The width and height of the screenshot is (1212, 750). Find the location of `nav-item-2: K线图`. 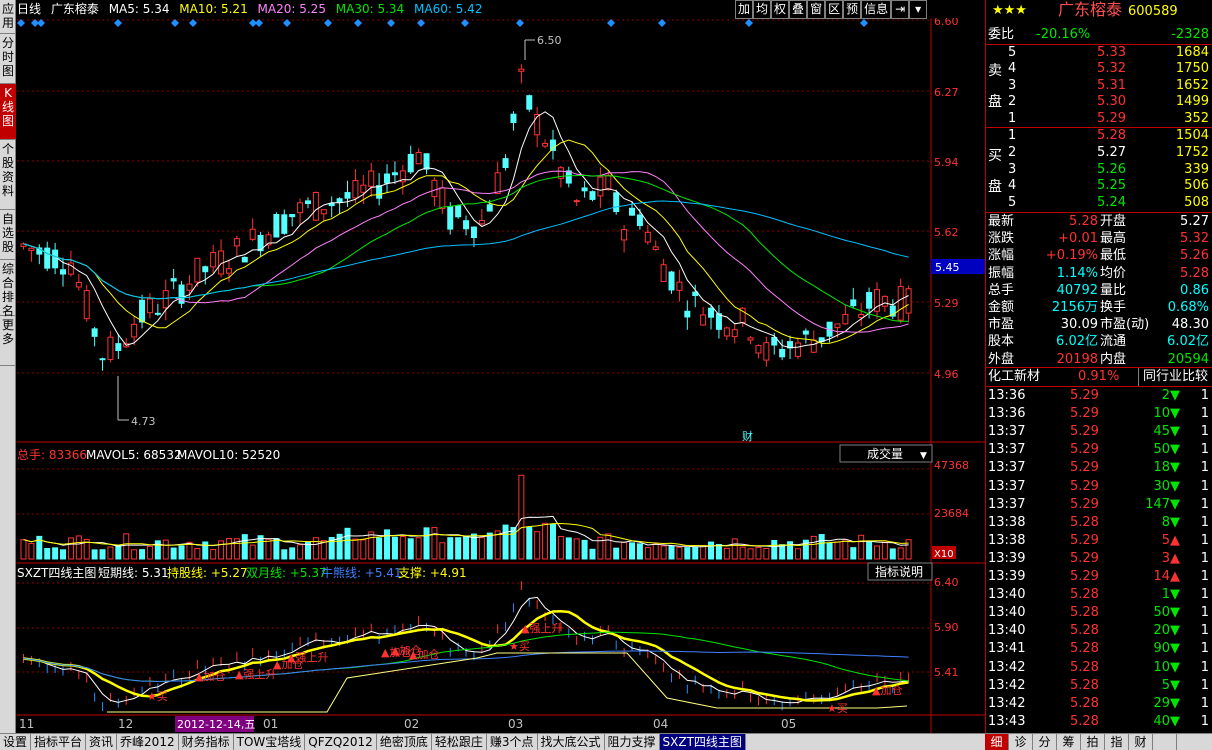

nav-item-2: K线图 is located at coordinates (8, 112).